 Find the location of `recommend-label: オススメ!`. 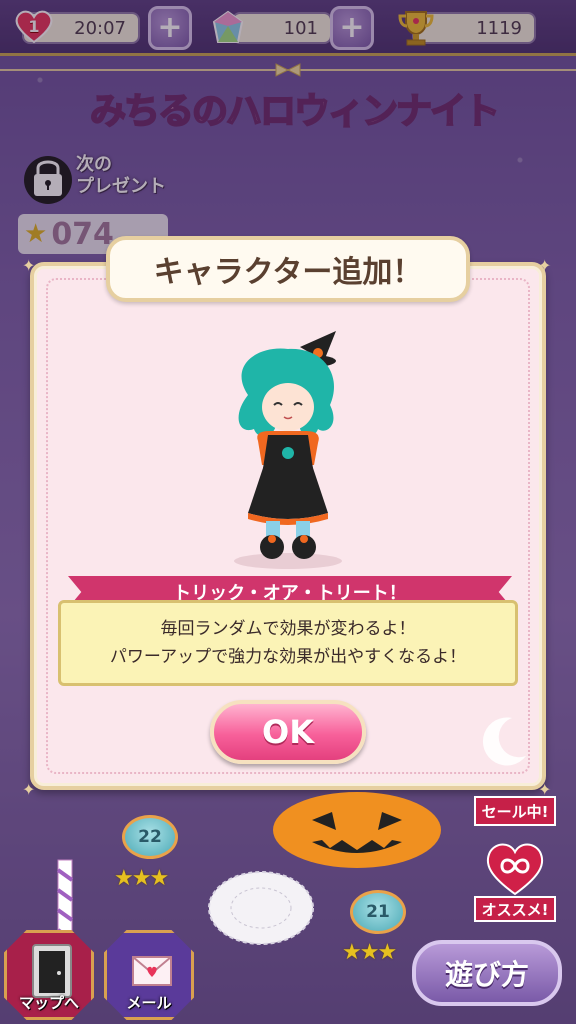

recommend-label: オススメ! is located at coordinates (515, 909).